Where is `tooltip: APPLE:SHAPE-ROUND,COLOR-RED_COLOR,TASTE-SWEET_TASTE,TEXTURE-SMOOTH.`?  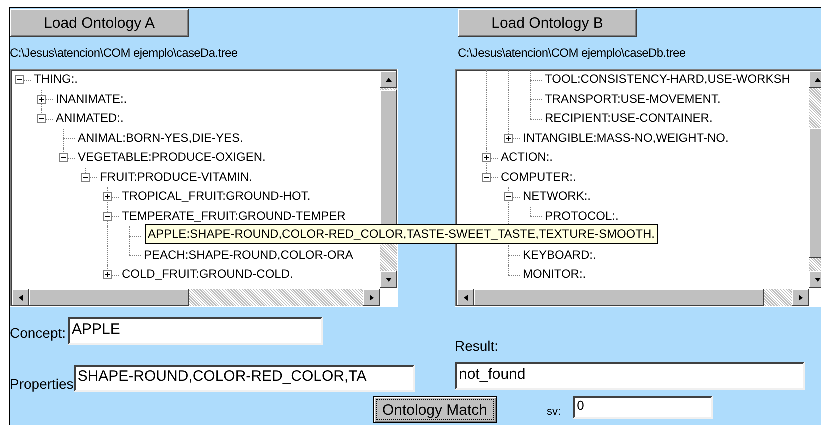 tooltip: APPLE:SHAPE-ROUND,COLOR-RED_COLOR,TASTE-SWEET_TASTE,TEXTURE-SMOOTH. is located at coordinates (401, 234).